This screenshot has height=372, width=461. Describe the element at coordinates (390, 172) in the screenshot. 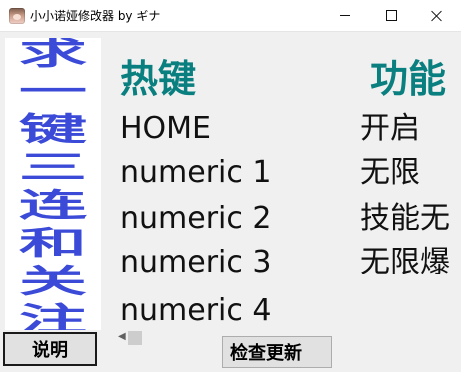

I see `function-label: 无限` at that location.